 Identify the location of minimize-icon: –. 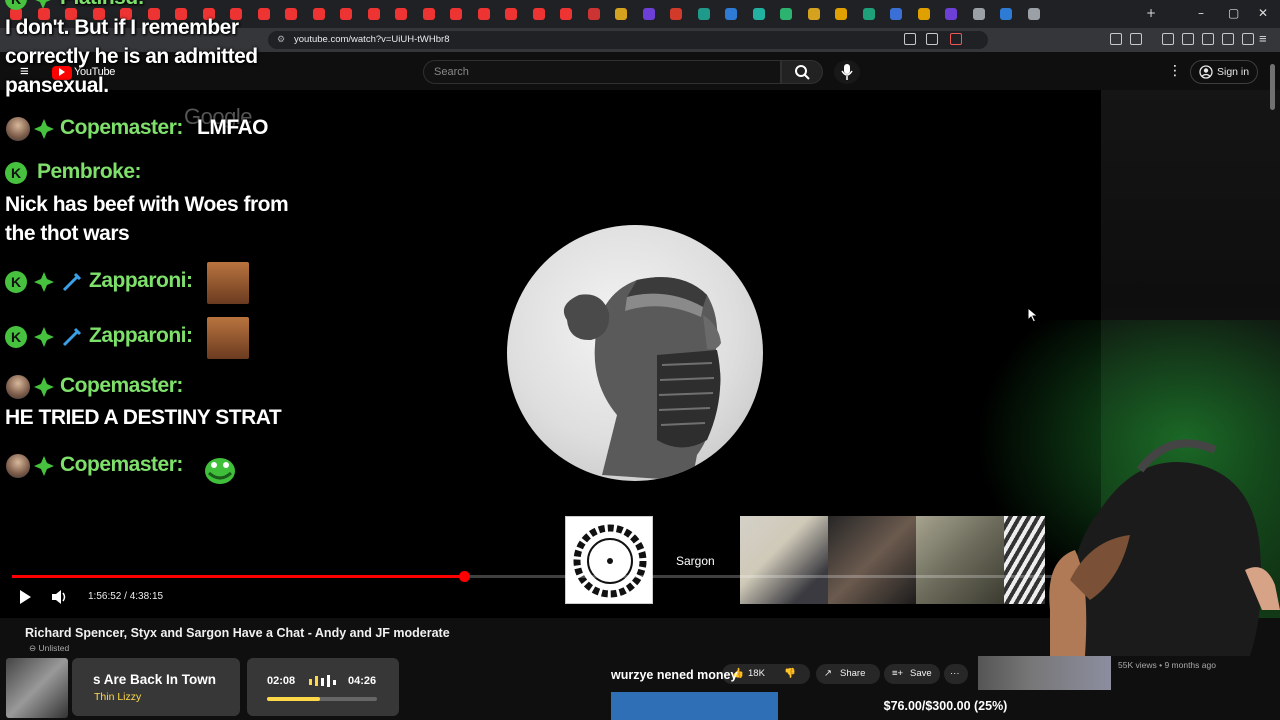
(1201, 13).